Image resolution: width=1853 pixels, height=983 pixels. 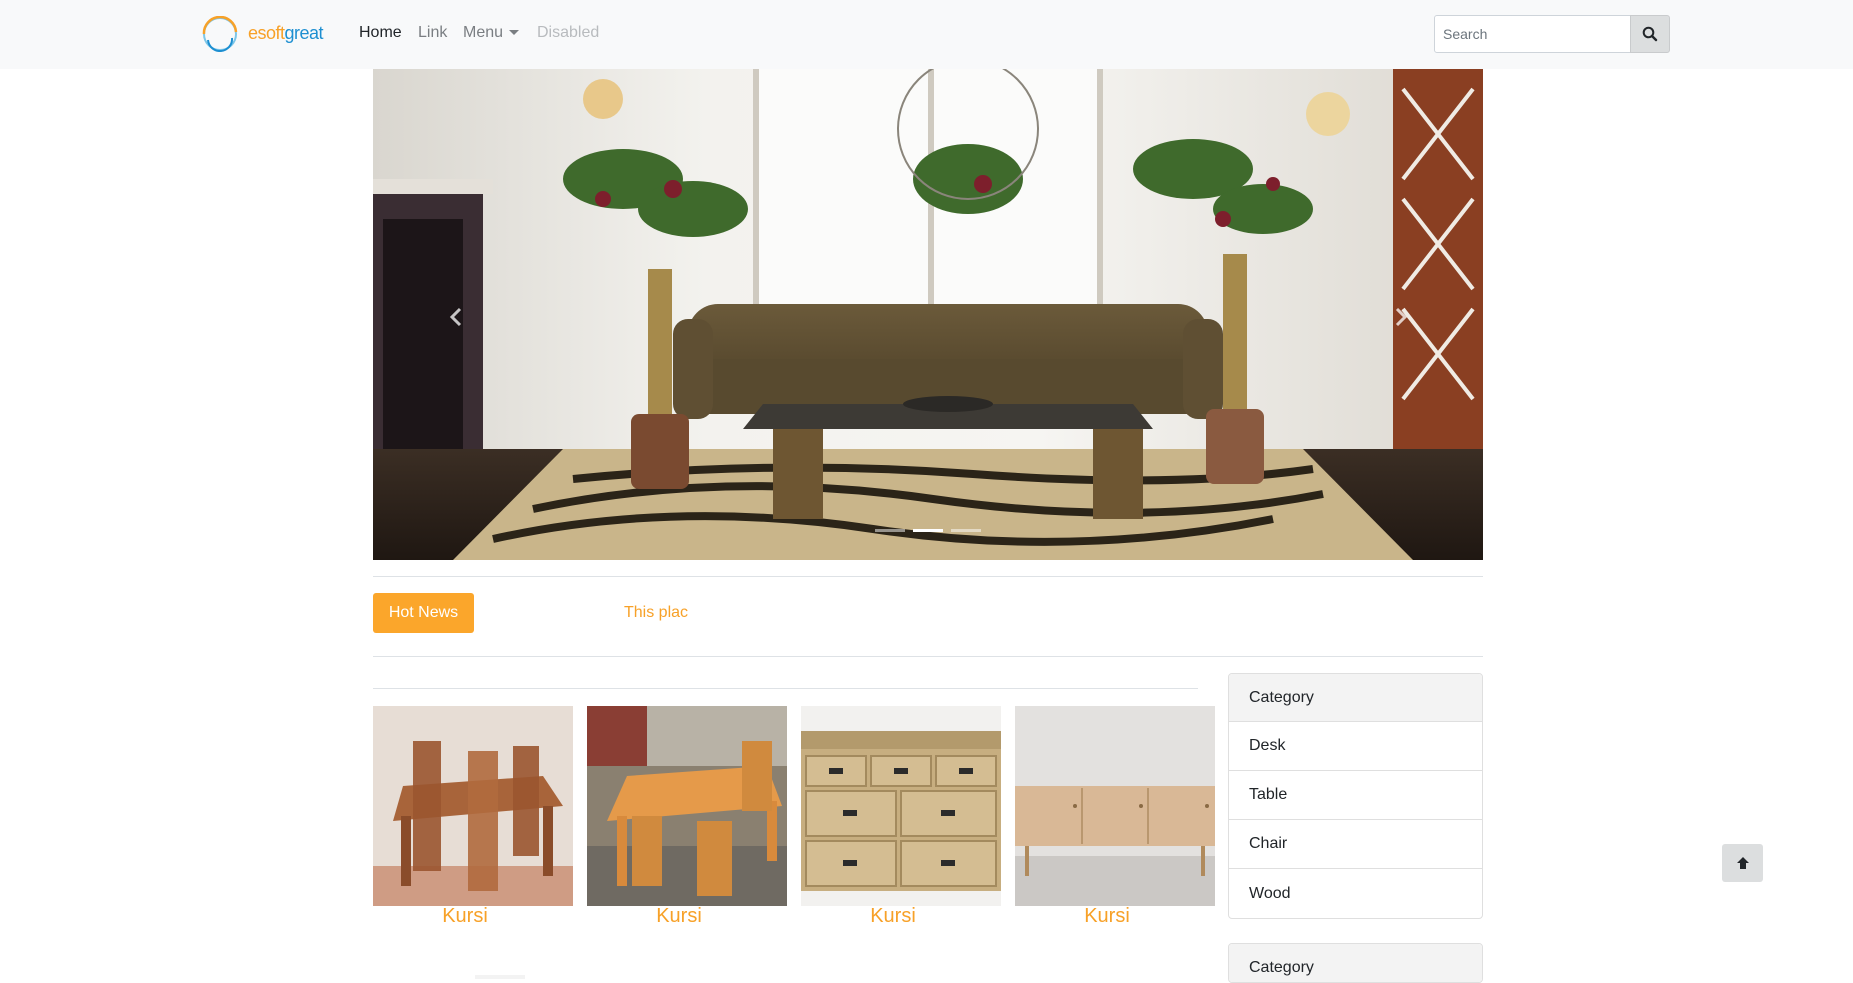 I want to click on caret-down-icon, so click(x=514, y=33).